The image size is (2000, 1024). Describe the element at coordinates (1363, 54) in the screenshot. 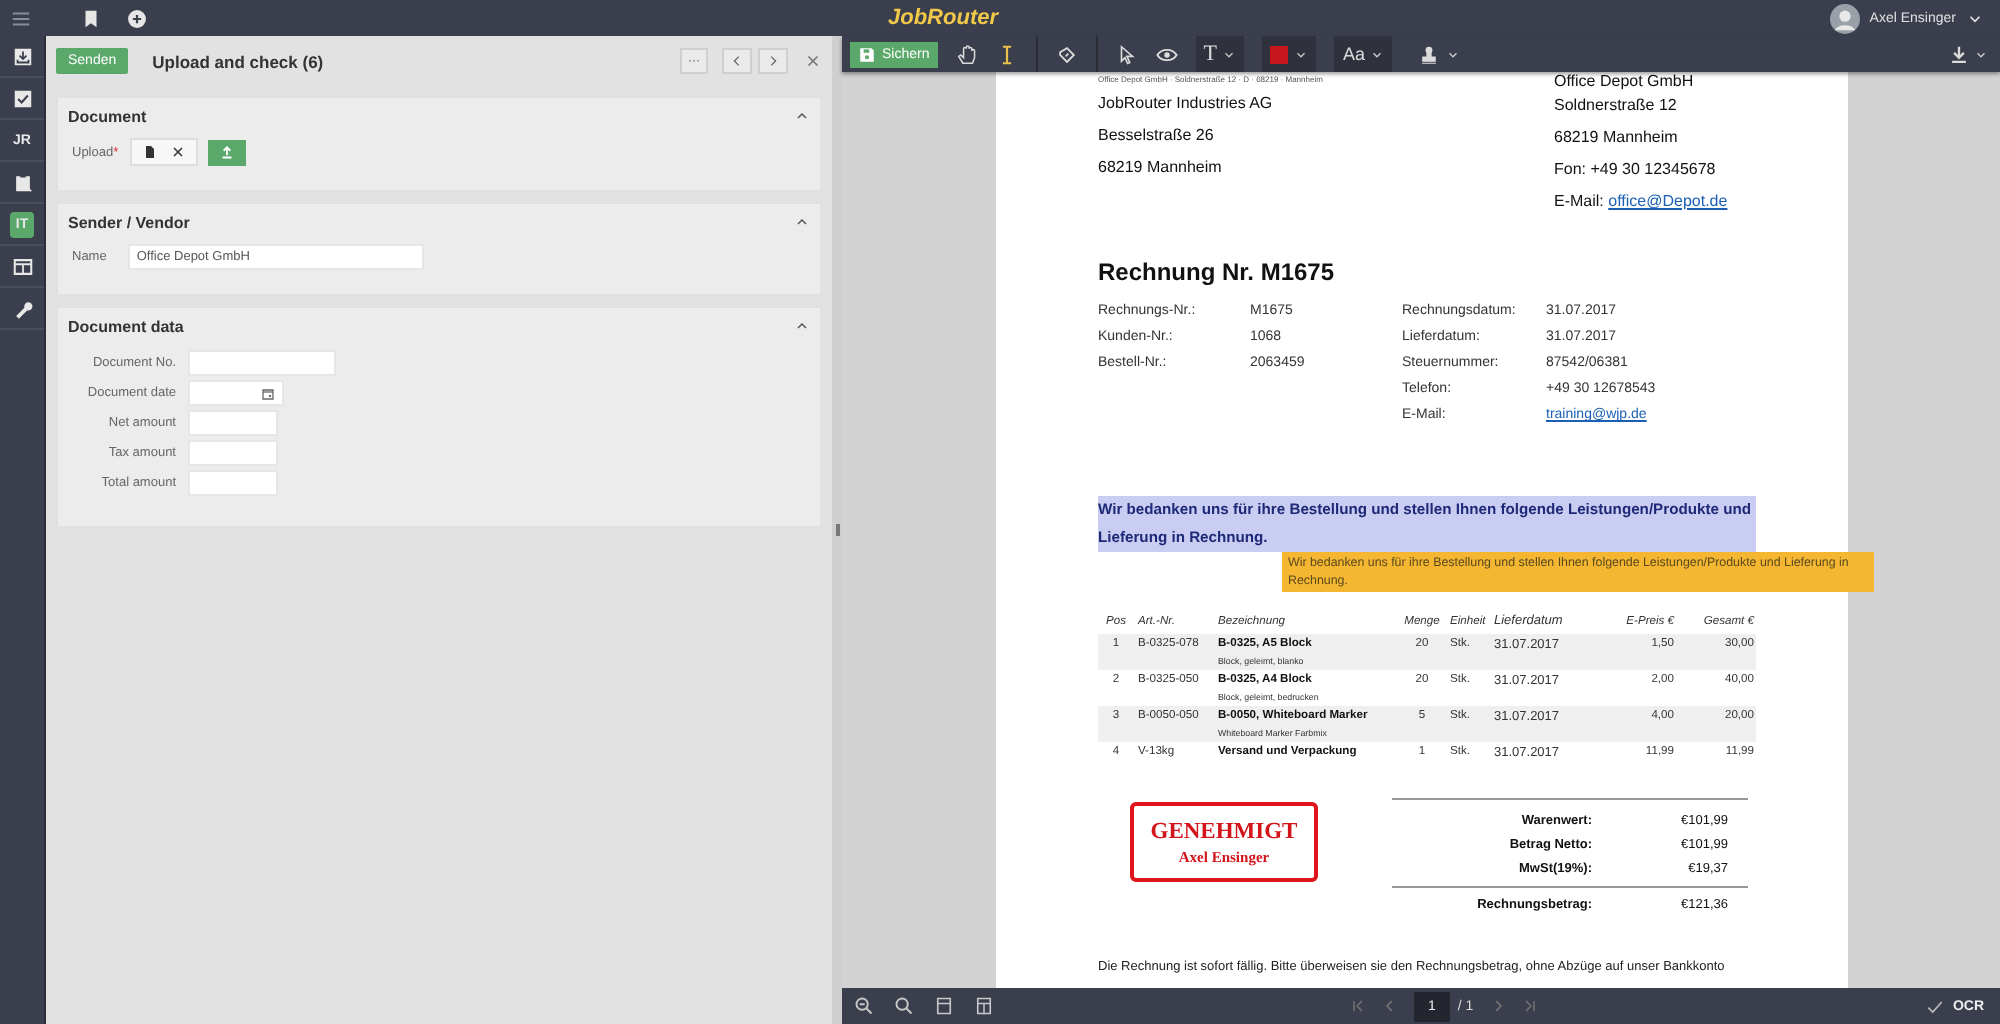

I see `font-dropdown: Aa` at that location.